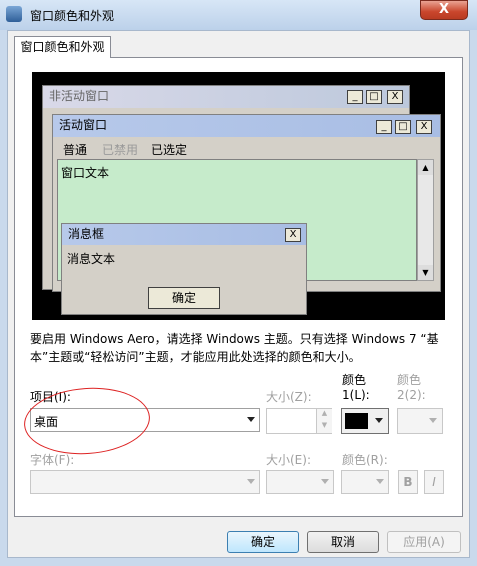  Describe the element at coordinates (91, 259) in the screenshot. I see `message-text: 消息文本` at that location.